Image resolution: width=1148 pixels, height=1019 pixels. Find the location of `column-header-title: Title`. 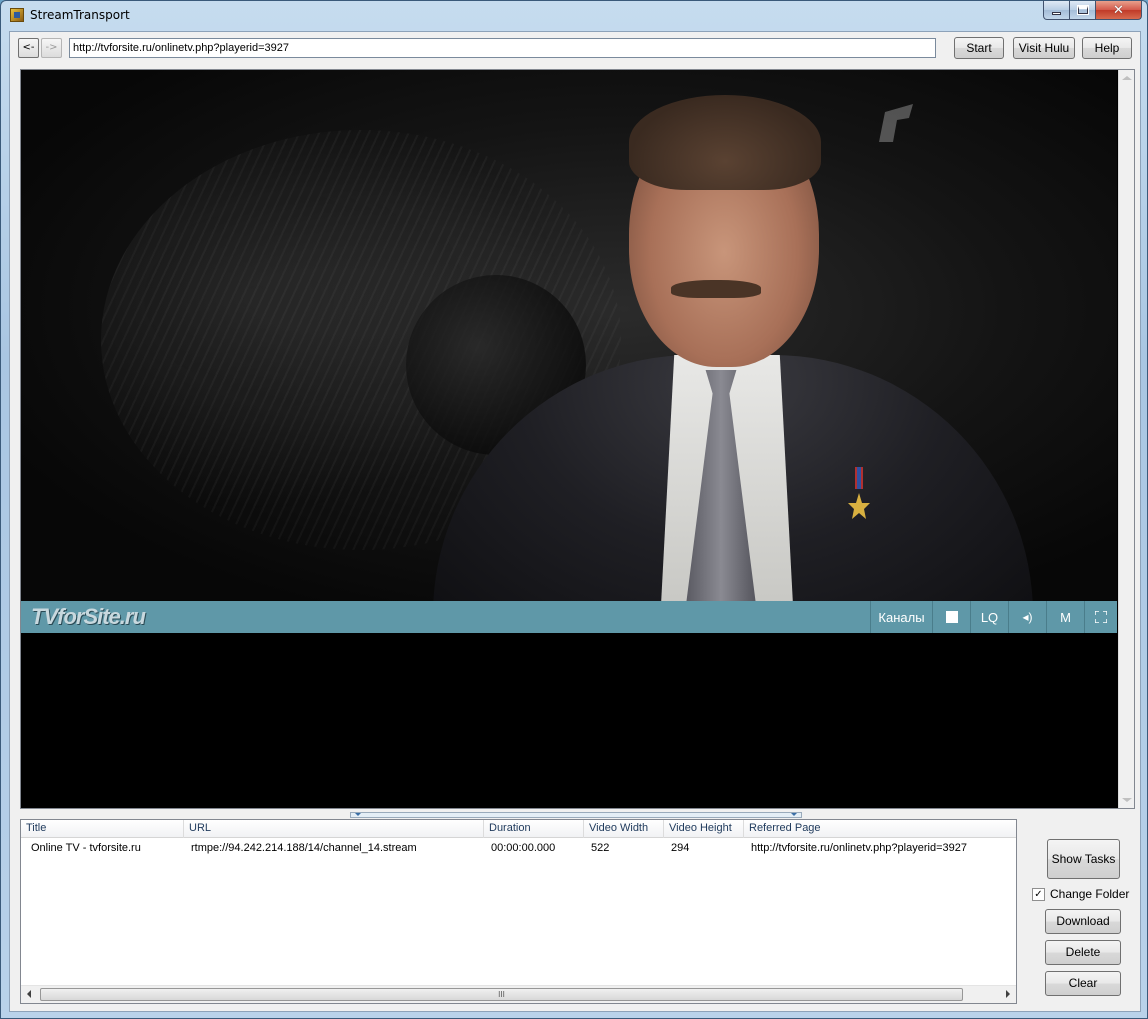

column-header-title: Title is located at coordinates (102, 829).